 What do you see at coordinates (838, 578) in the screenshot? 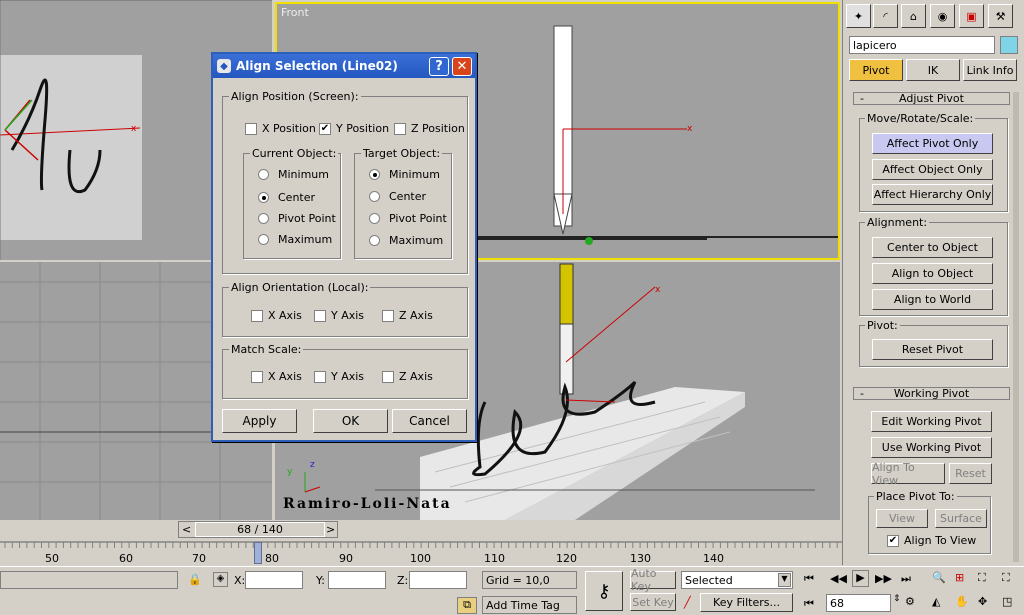
I see `previous-frame-icon: ◀◀` at bounding box center [838, 578].